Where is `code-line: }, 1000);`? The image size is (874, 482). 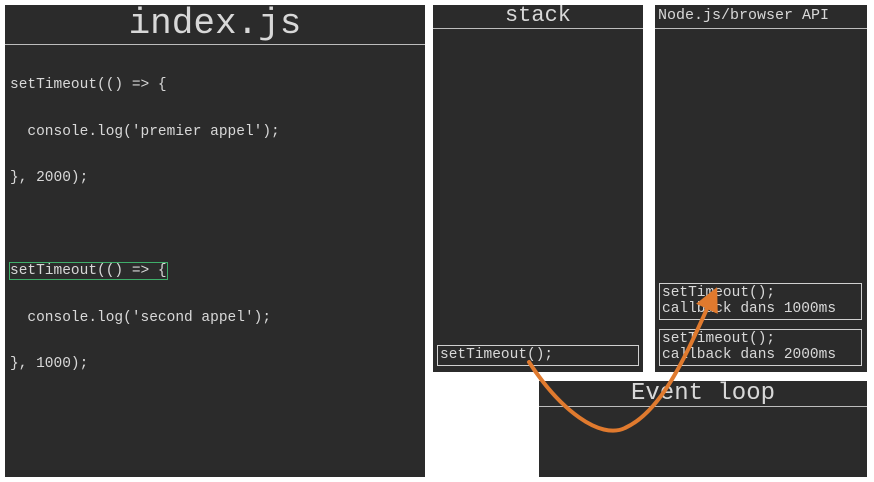
code-line: }, 1000); is located at coordinates (49, 364).